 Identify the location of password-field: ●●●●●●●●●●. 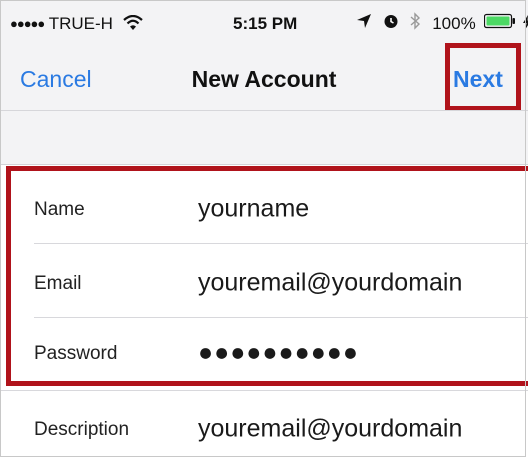
(278, 353).